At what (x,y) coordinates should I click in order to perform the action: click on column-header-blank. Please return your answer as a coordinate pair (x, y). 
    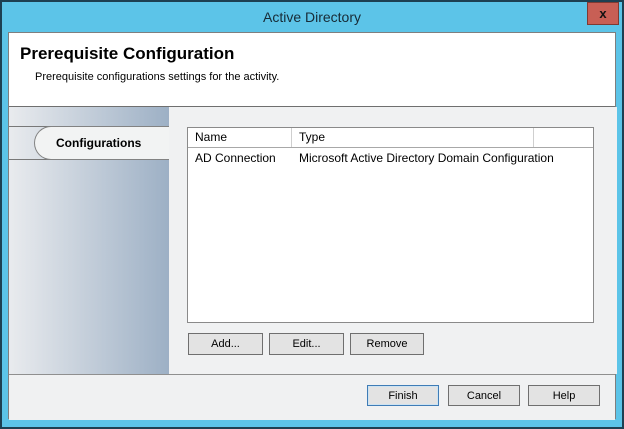
    Looking at the image, I should click on (563, 137).